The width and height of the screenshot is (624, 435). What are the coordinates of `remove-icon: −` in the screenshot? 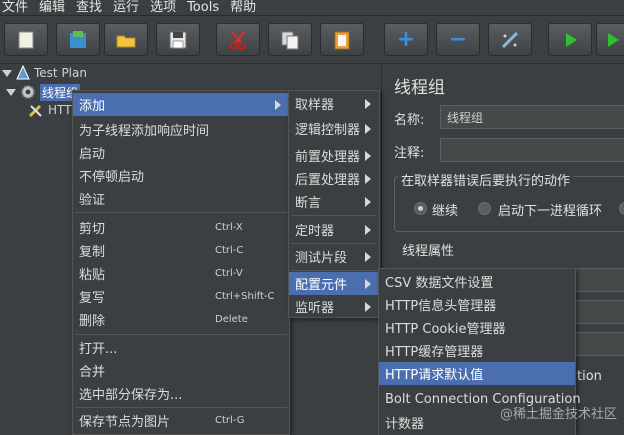 It's located at (458, 39).